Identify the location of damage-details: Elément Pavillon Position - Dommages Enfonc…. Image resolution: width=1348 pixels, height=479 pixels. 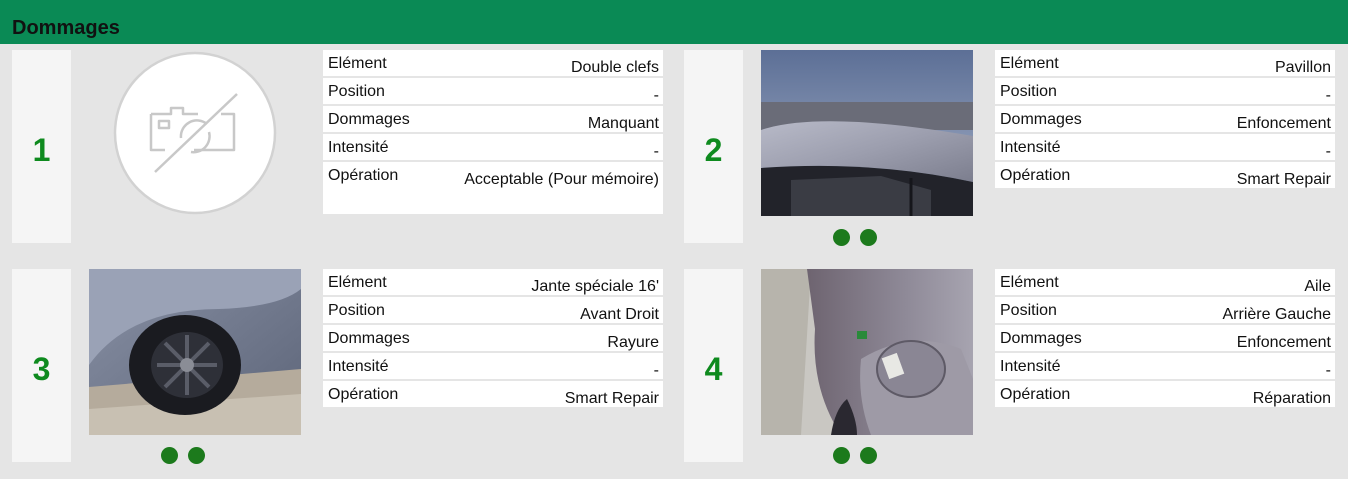
(1165, 120).